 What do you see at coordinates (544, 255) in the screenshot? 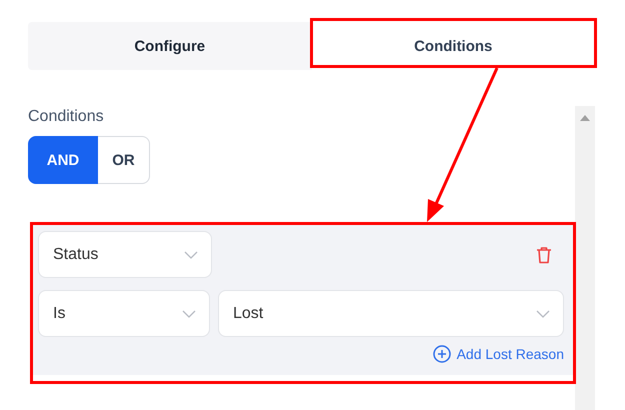
I see `delete-icon` at bounding box center [544, 255].